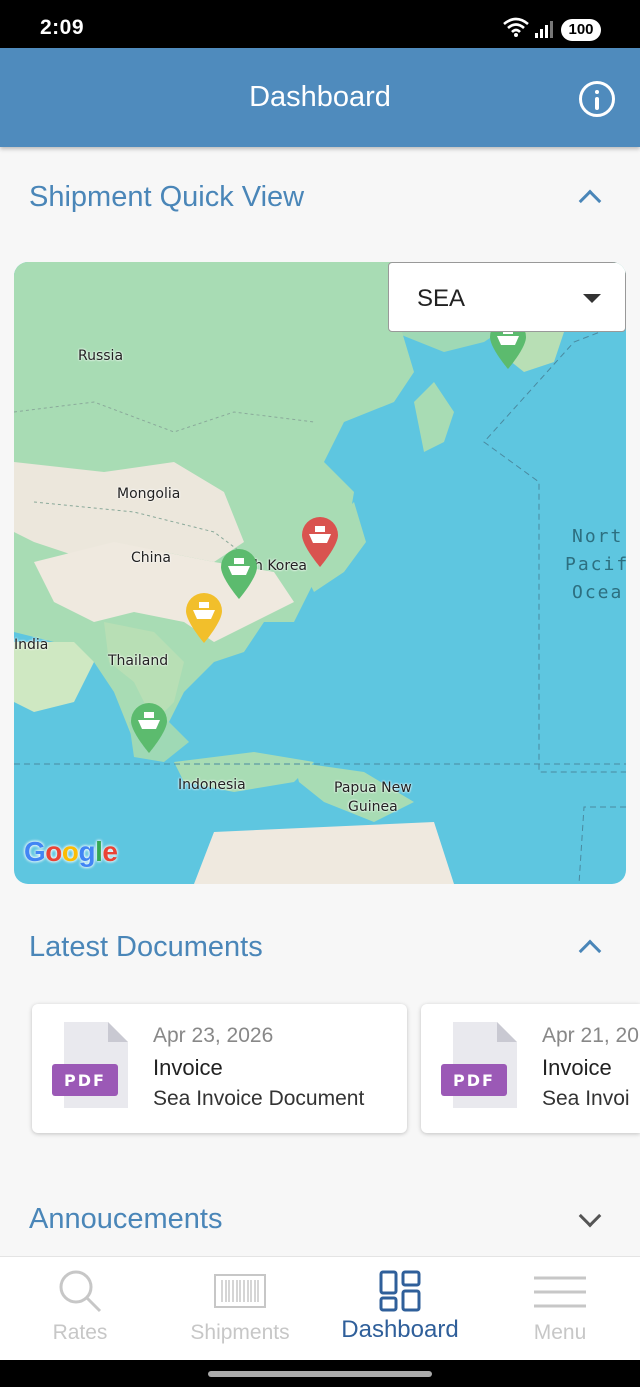  Describe the element at coordinates (373, 788) in the screenshot. I see `map-label-papua-new: Papua New` at that location.